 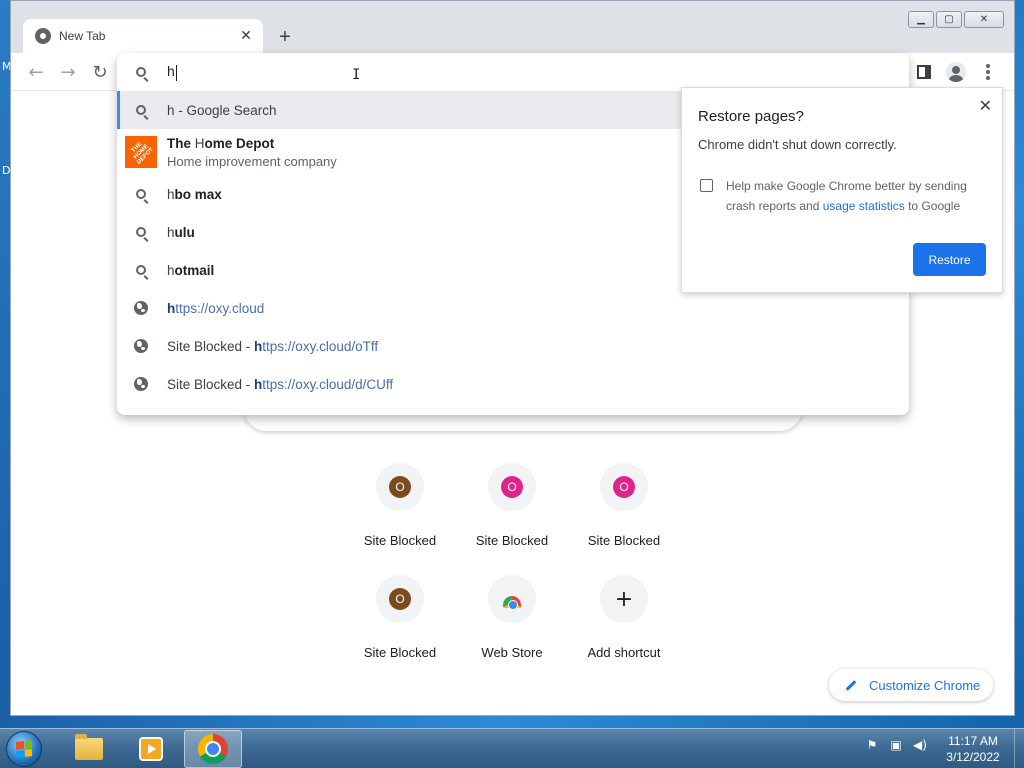 I want to click on suggestion-text: Site Blocked - https://oxy.cloud/d/CUff, so click(x=280, y=384).